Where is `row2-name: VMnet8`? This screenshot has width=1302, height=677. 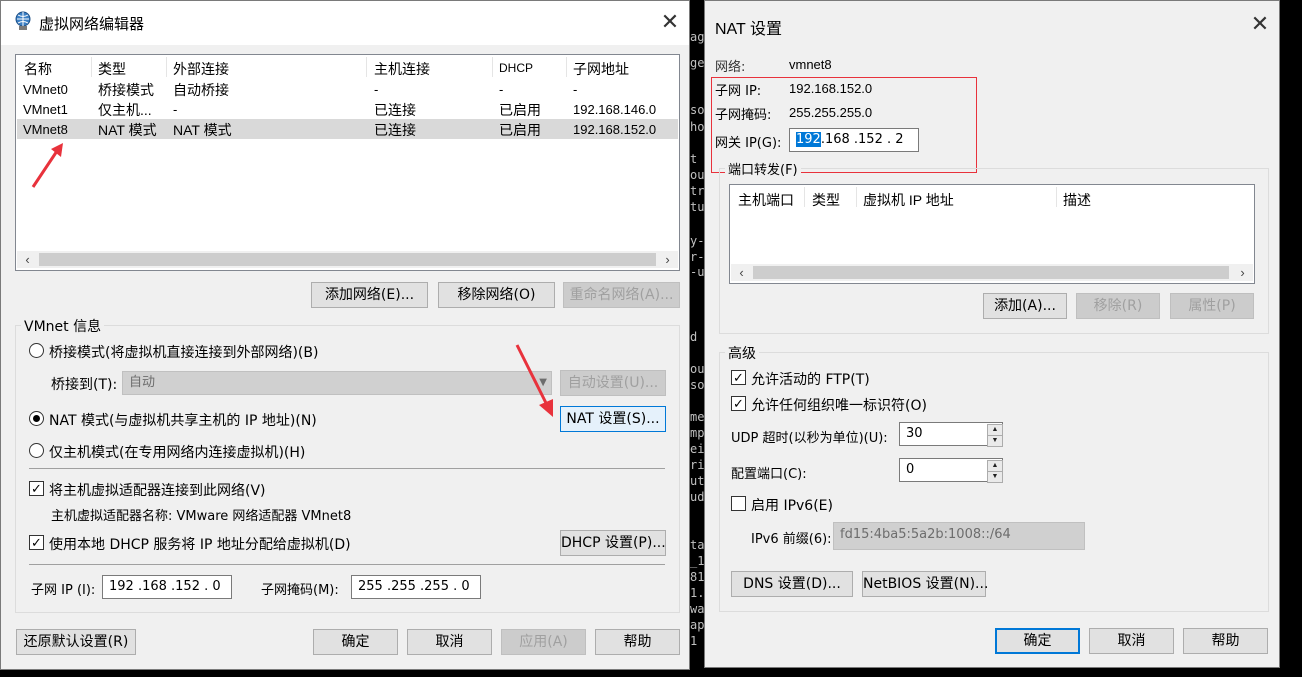 row2-name: VMnet8 is located at coordinates (45, 129).